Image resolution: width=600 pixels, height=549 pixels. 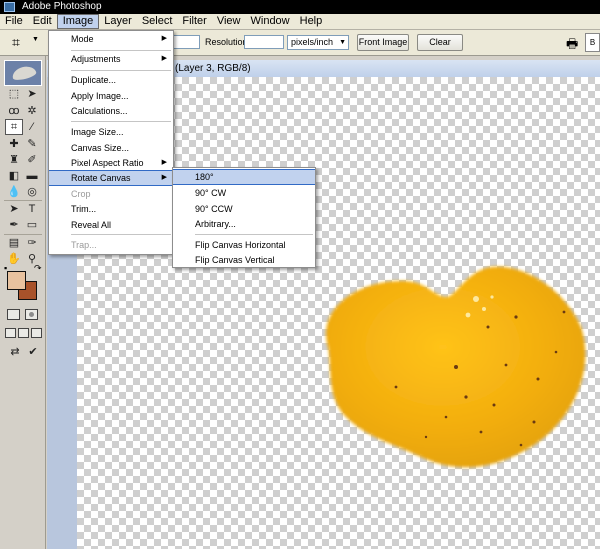 I want to click on marquee-tool-icon: ⬚, so click(x=14, y=94).